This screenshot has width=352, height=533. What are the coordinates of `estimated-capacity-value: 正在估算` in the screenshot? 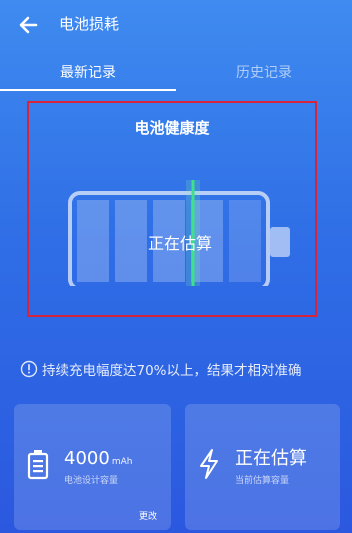 It's located at (271, 458).